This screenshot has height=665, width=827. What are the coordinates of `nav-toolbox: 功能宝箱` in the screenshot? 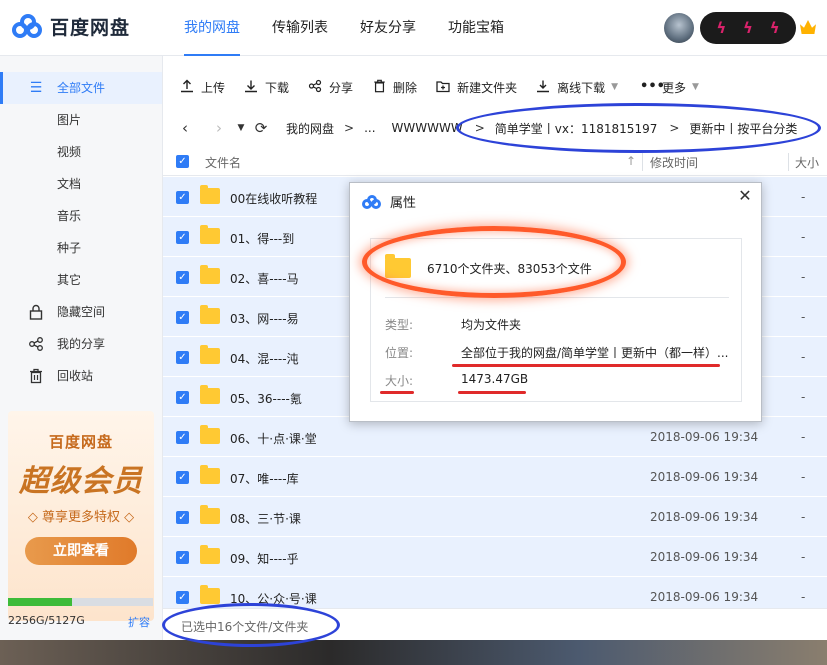 It's located at (476, 28).